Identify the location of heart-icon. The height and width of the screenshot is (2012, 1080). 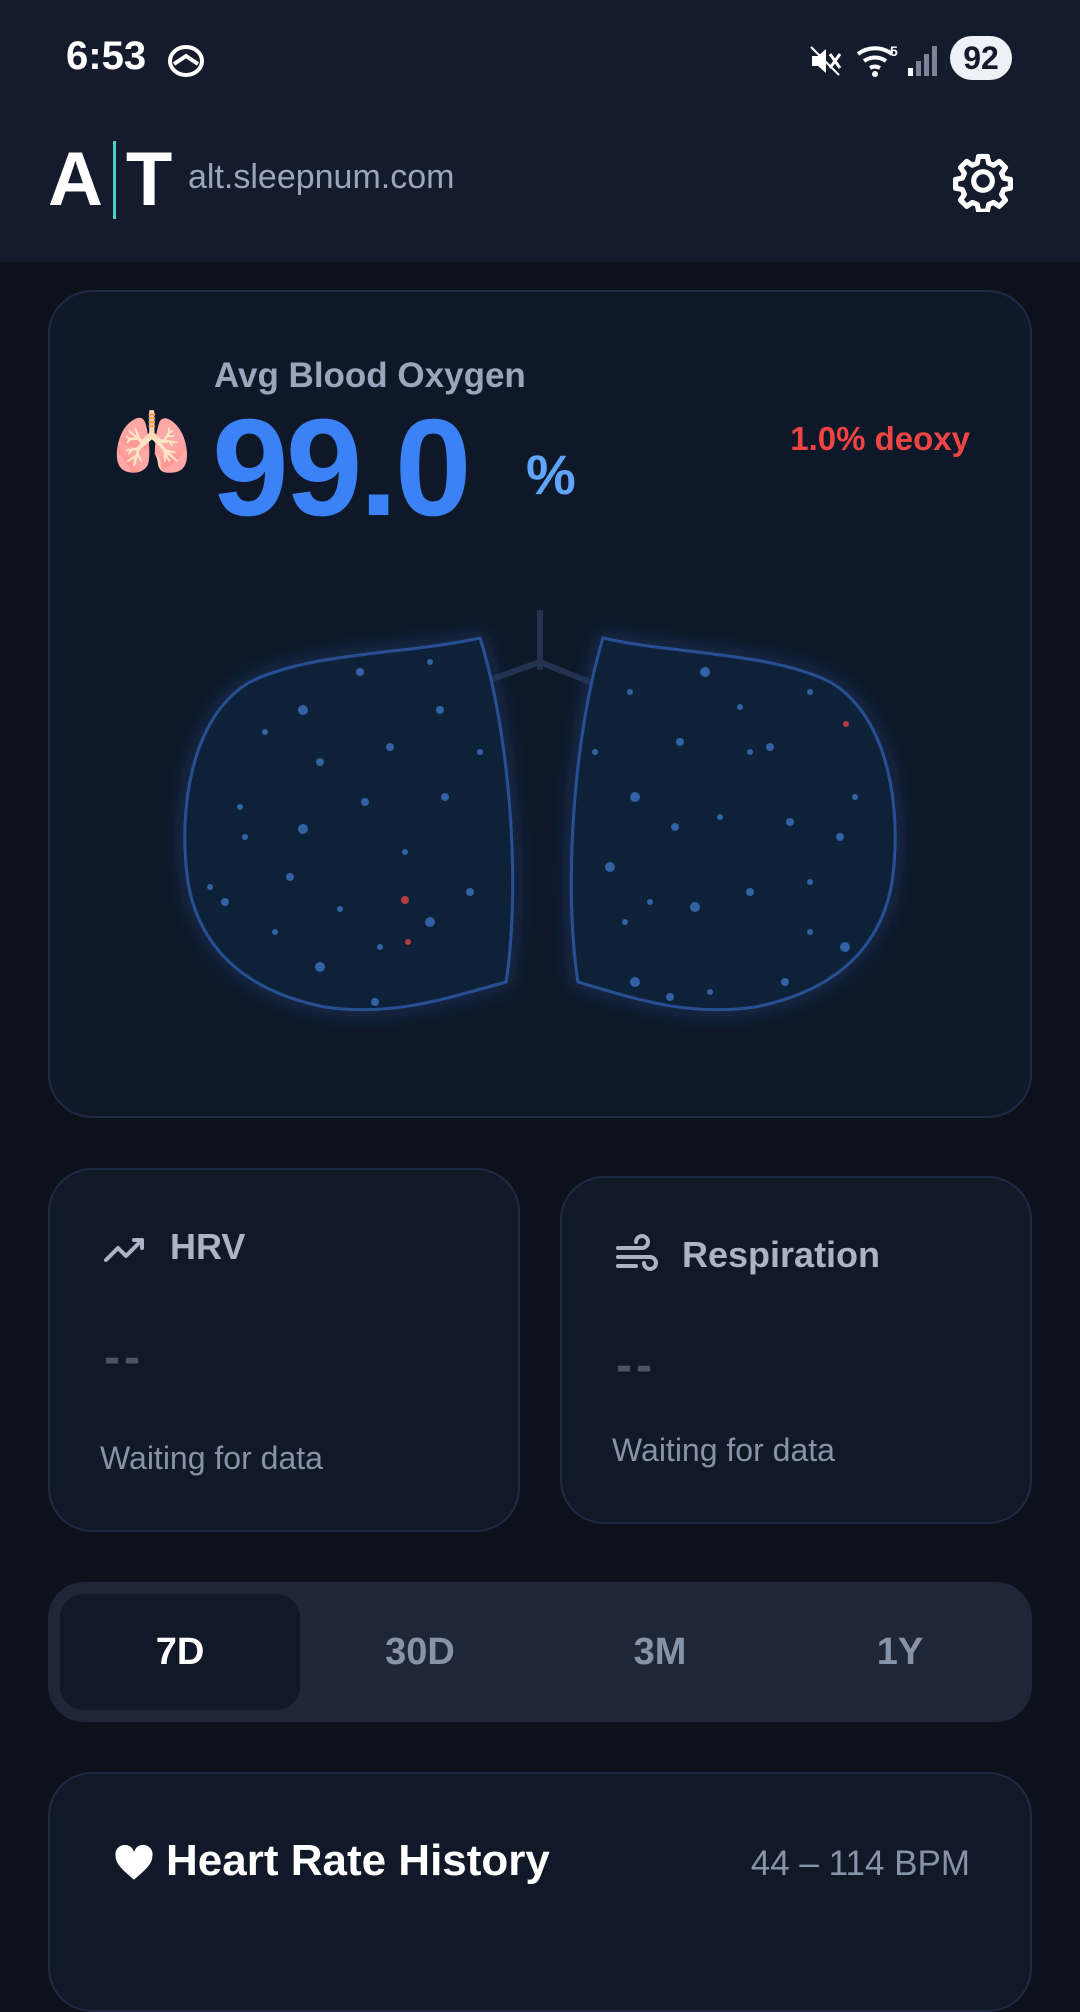
(134, 1862).